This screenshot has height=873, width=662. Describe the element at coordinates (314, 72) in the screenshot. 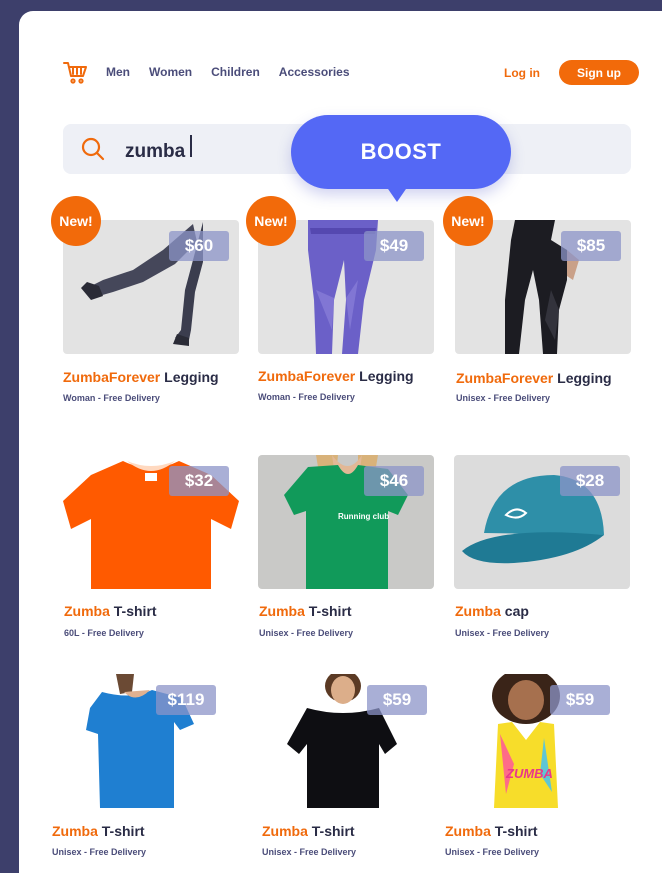

I see `nav-link-accessories: Accessories` at that location.